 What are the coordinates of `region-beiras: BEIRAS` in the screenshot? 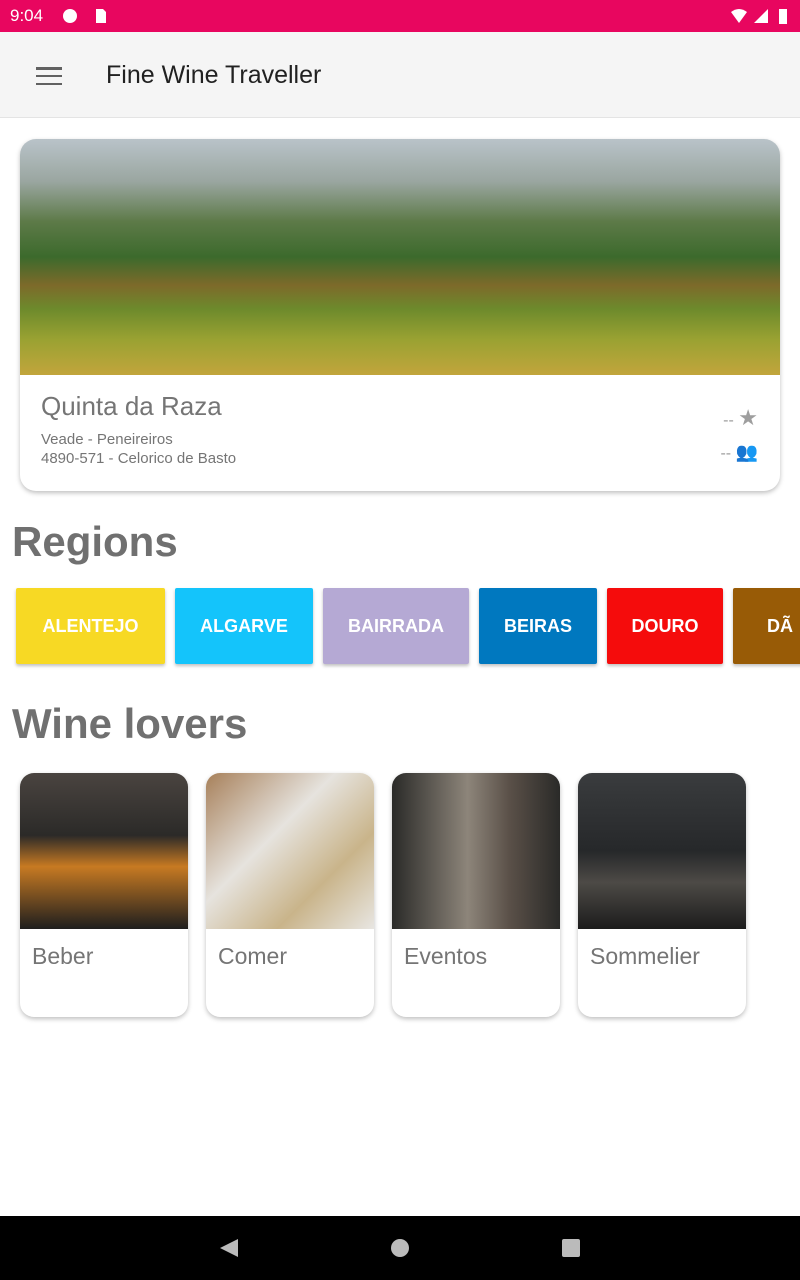 It's located at (538, 626).